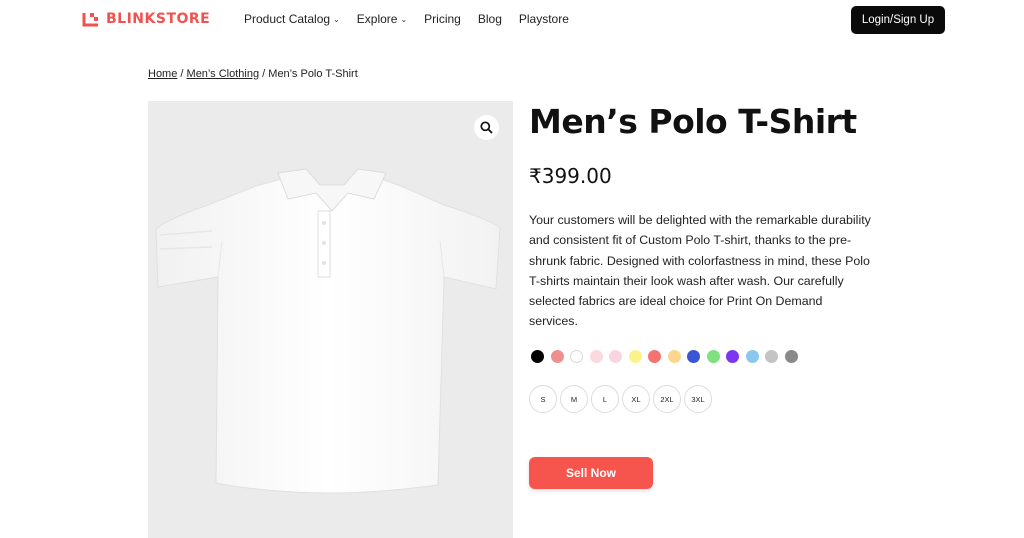  I want to click on breadcrumb-current: Men’s Polo T-Shirt, so click(313, 74).